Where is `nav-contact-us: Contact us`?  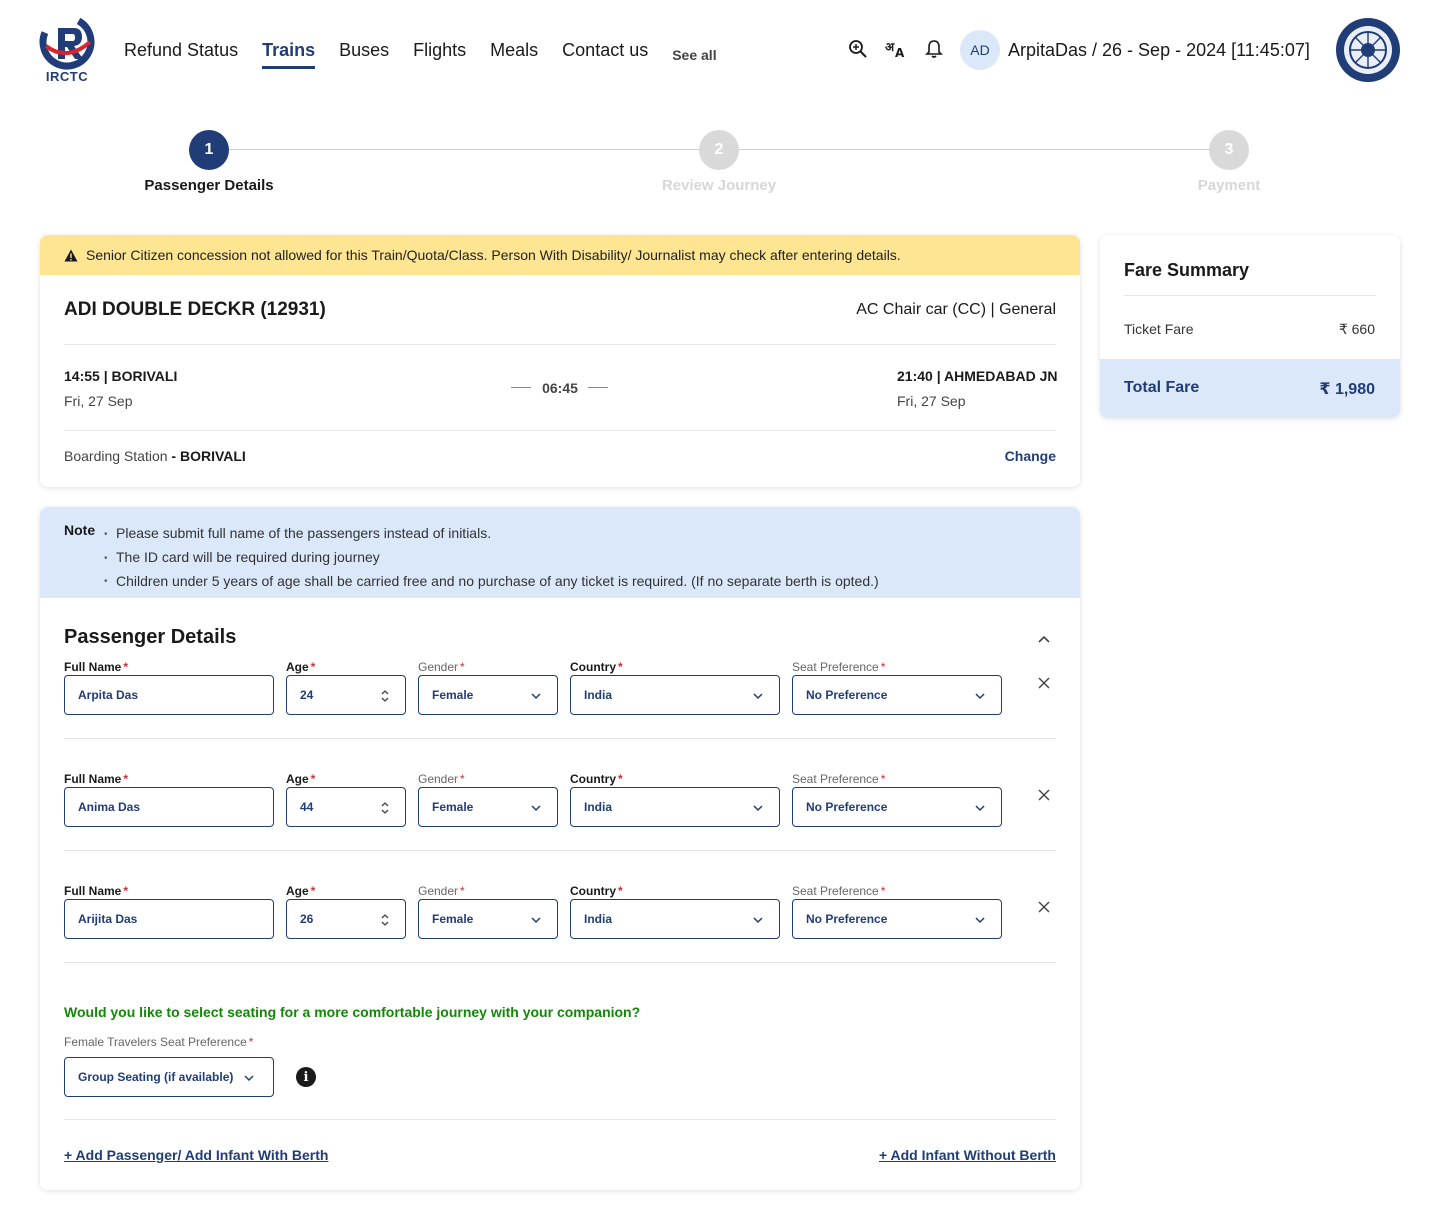
nav-contact-us: Contact us is located at coordinates (605, 50).